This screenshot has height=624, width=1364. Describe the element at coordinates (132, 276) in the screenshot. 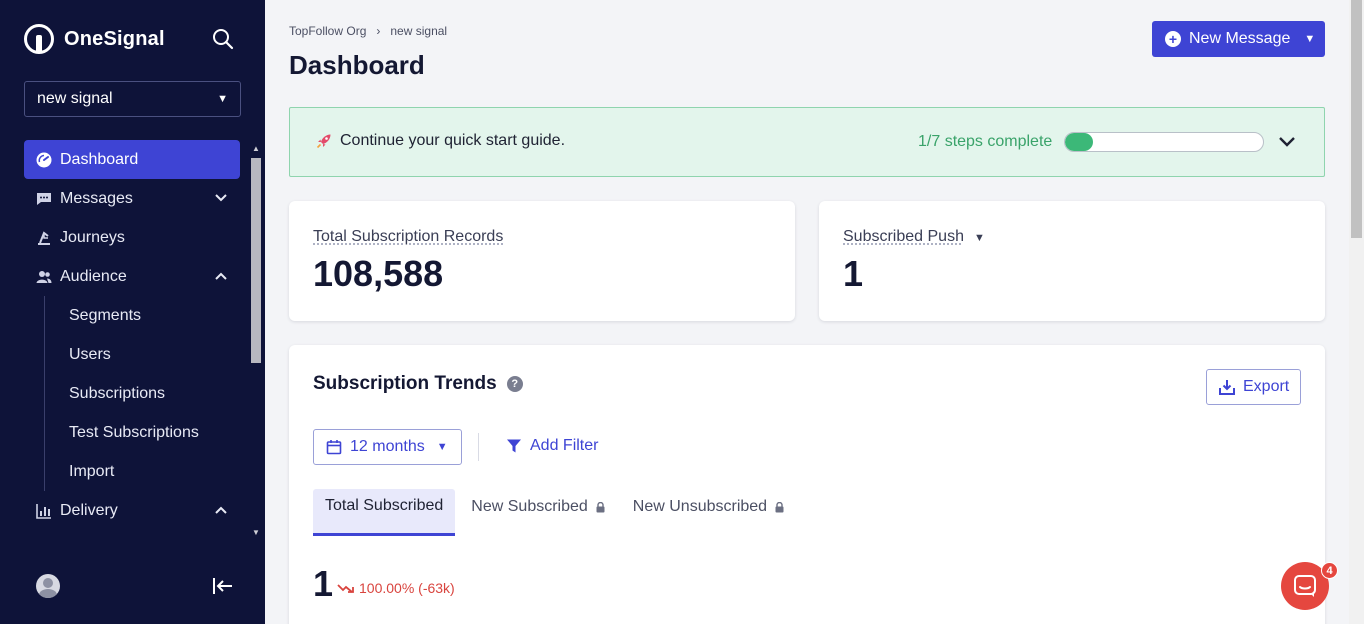

I see `sidebar-item-audience: Audience` at that location.